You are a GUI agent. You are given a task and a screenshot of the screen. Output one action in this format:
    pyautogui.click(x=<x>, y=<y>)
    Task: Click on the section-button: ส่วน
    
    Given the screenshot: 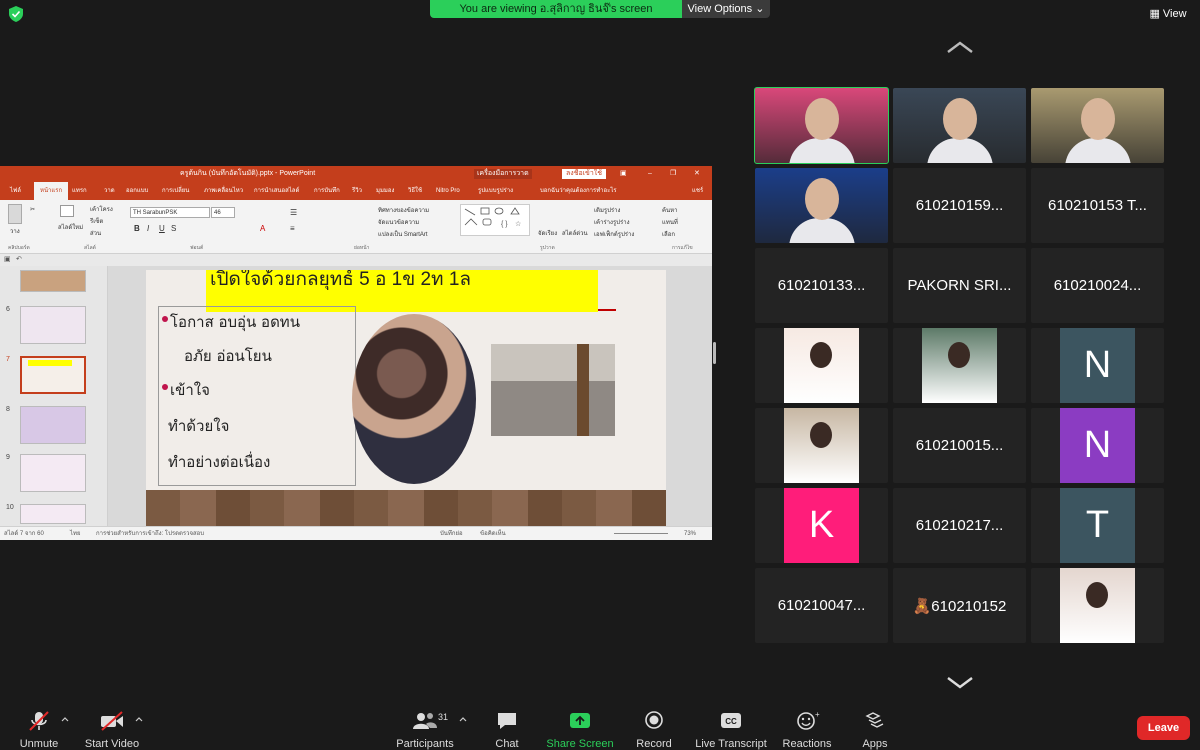 What is the action you would take?
    pyautogui.click(x=95, y=233)
    